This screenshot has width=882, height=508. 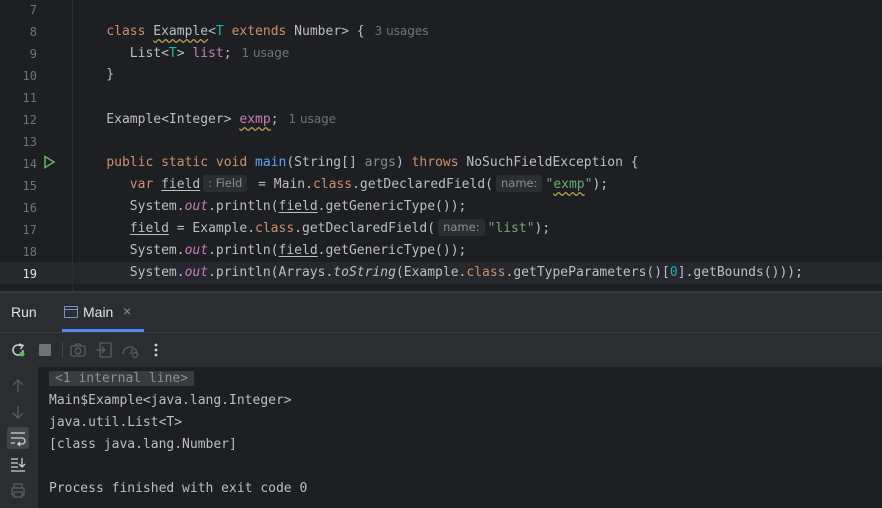 I want to click on run-title: Run, so click(x=24, y=312).